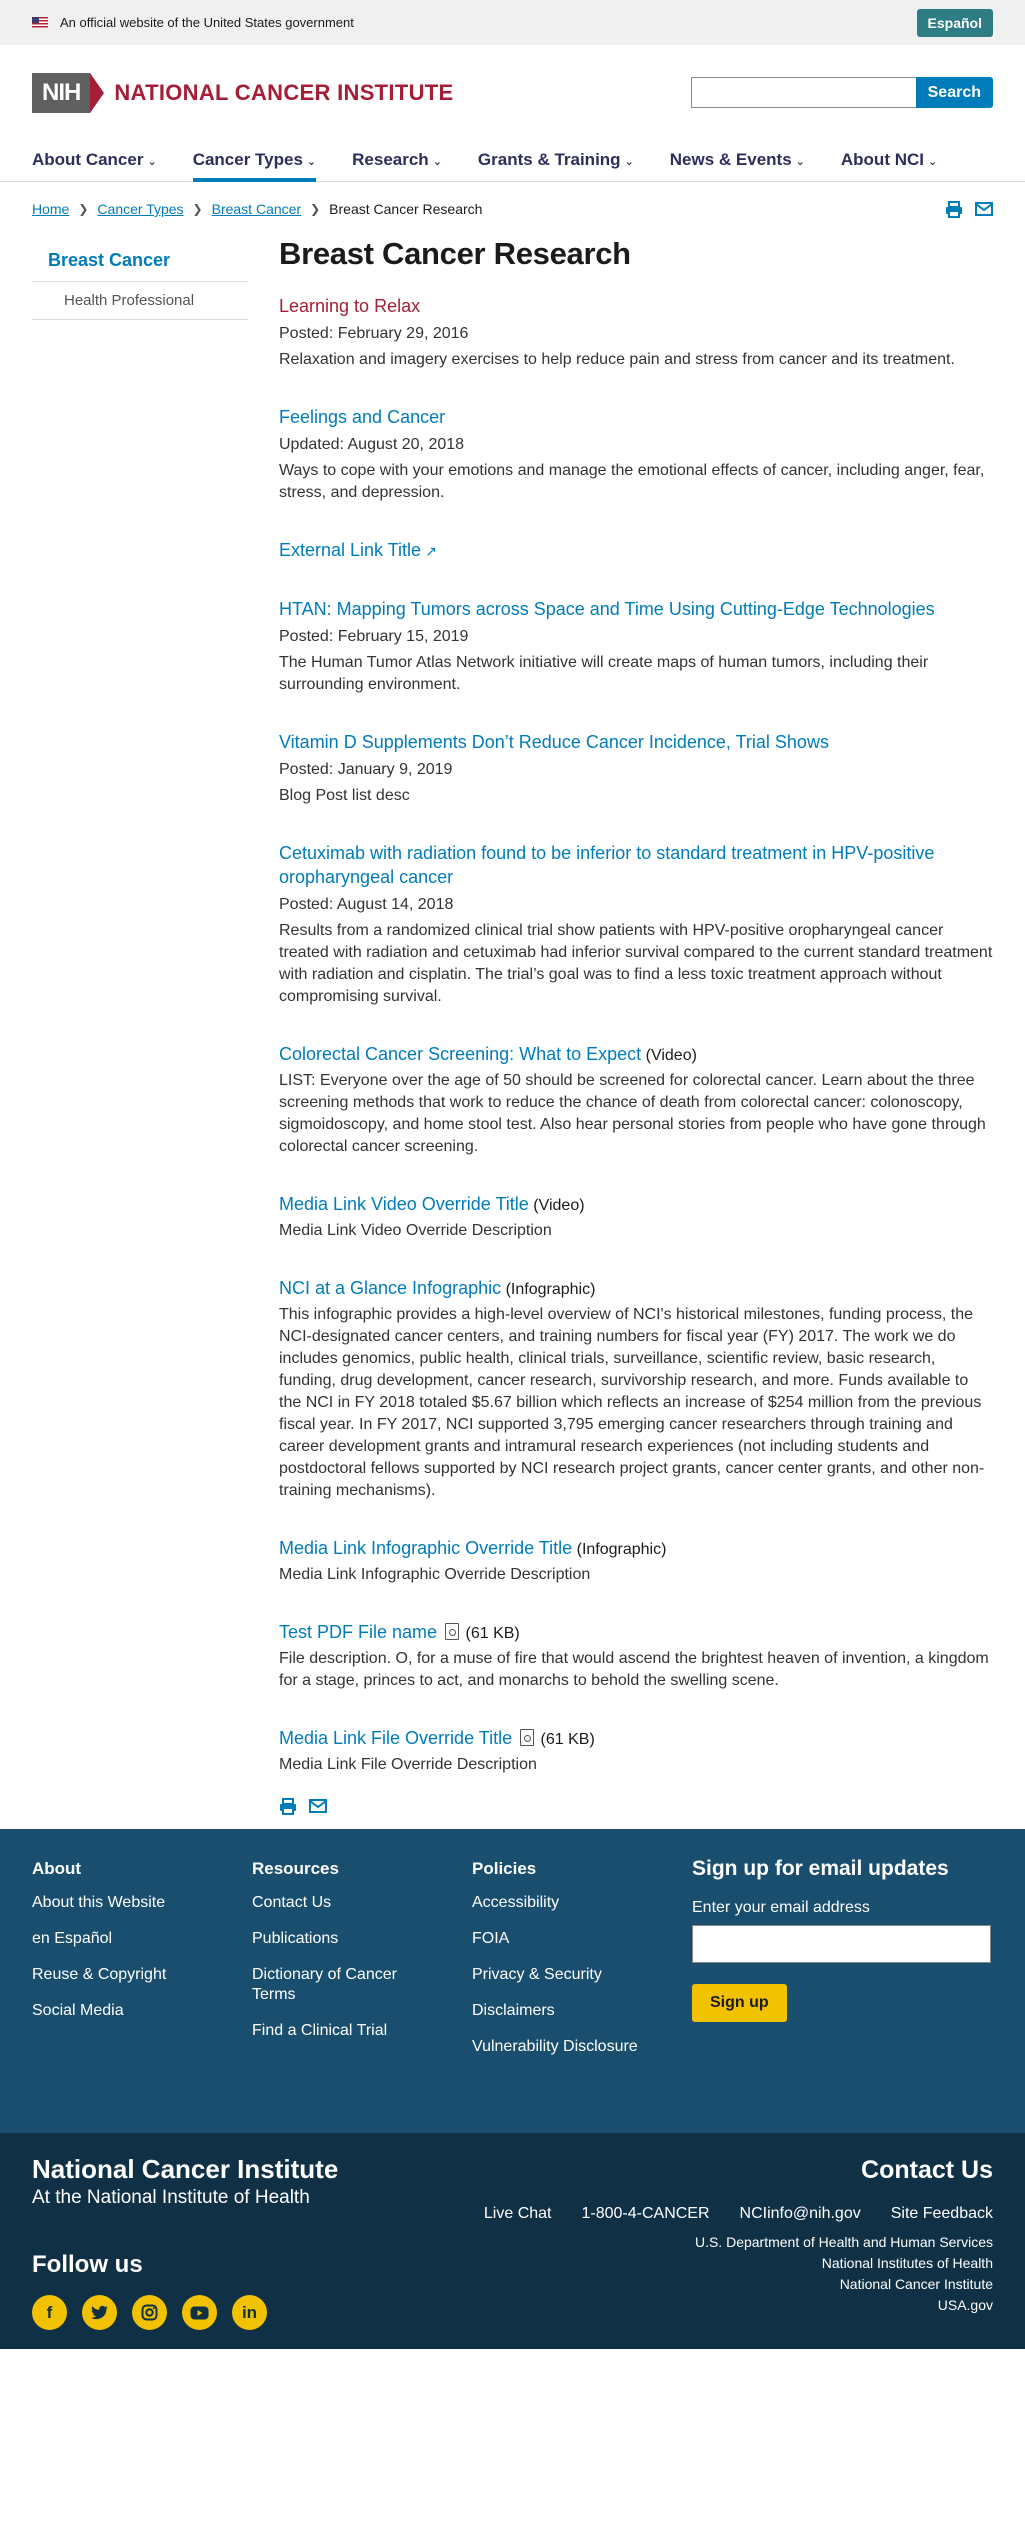 The height and width of the screenshot is (2524, 1025). Describe the element at coordinates (366, 904) in the screenshot. I see `list-item-date: Posted: August 14, 2018` at that location.